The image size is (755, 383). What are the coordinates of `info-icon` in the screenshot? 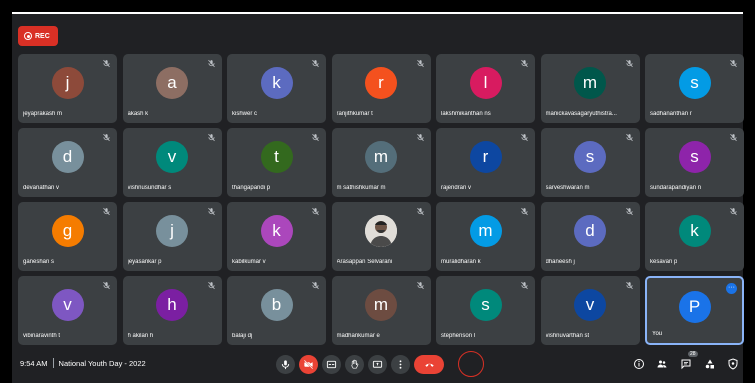 It's located at (639, 364).